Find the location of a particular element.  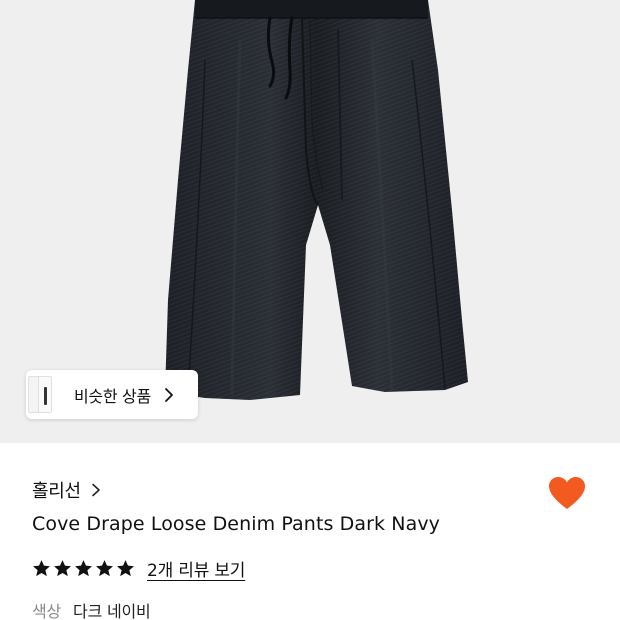

brand-link: 홀리선 is located at coordinates (67, 490).